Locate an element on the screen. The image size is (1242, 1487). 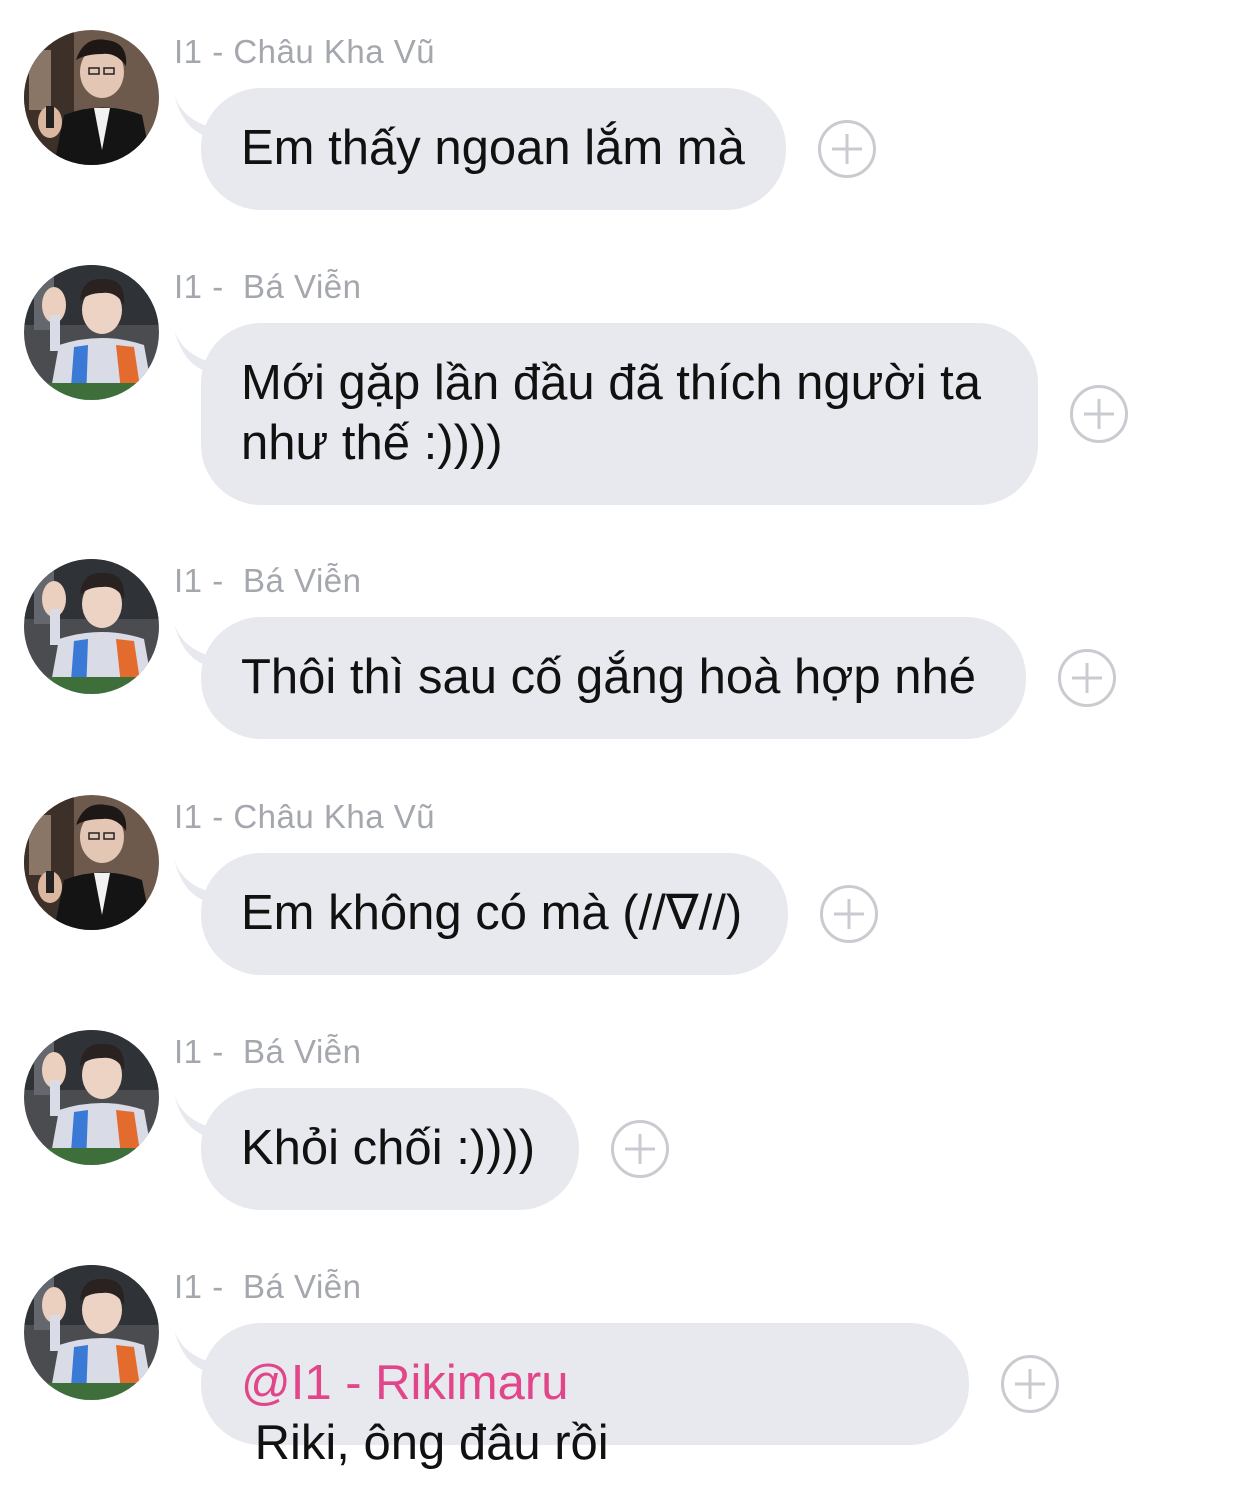
message-text: Em không có mà (//∇//) is located at coordinates (492, 913).